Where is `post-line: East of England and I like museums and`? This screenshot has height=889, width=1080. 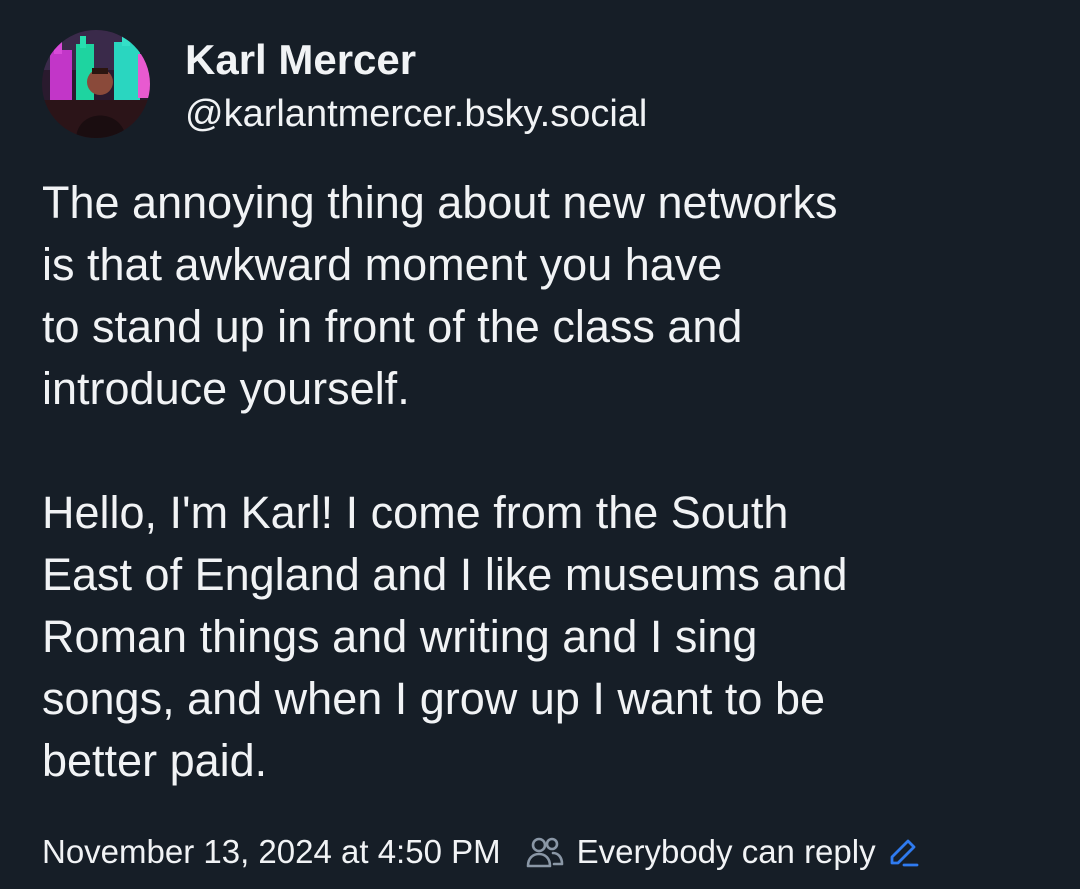
post-line: East of England and I like museums and is located at coordinates (445, 574).